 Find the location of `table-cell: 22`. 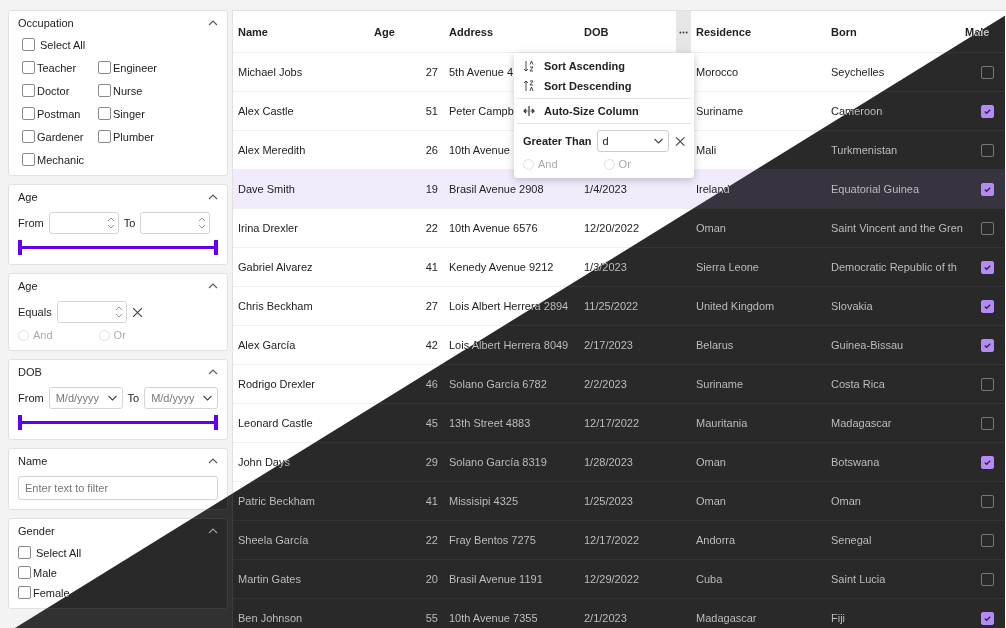

table-cell: 22 is located at coordinates (431, 228).